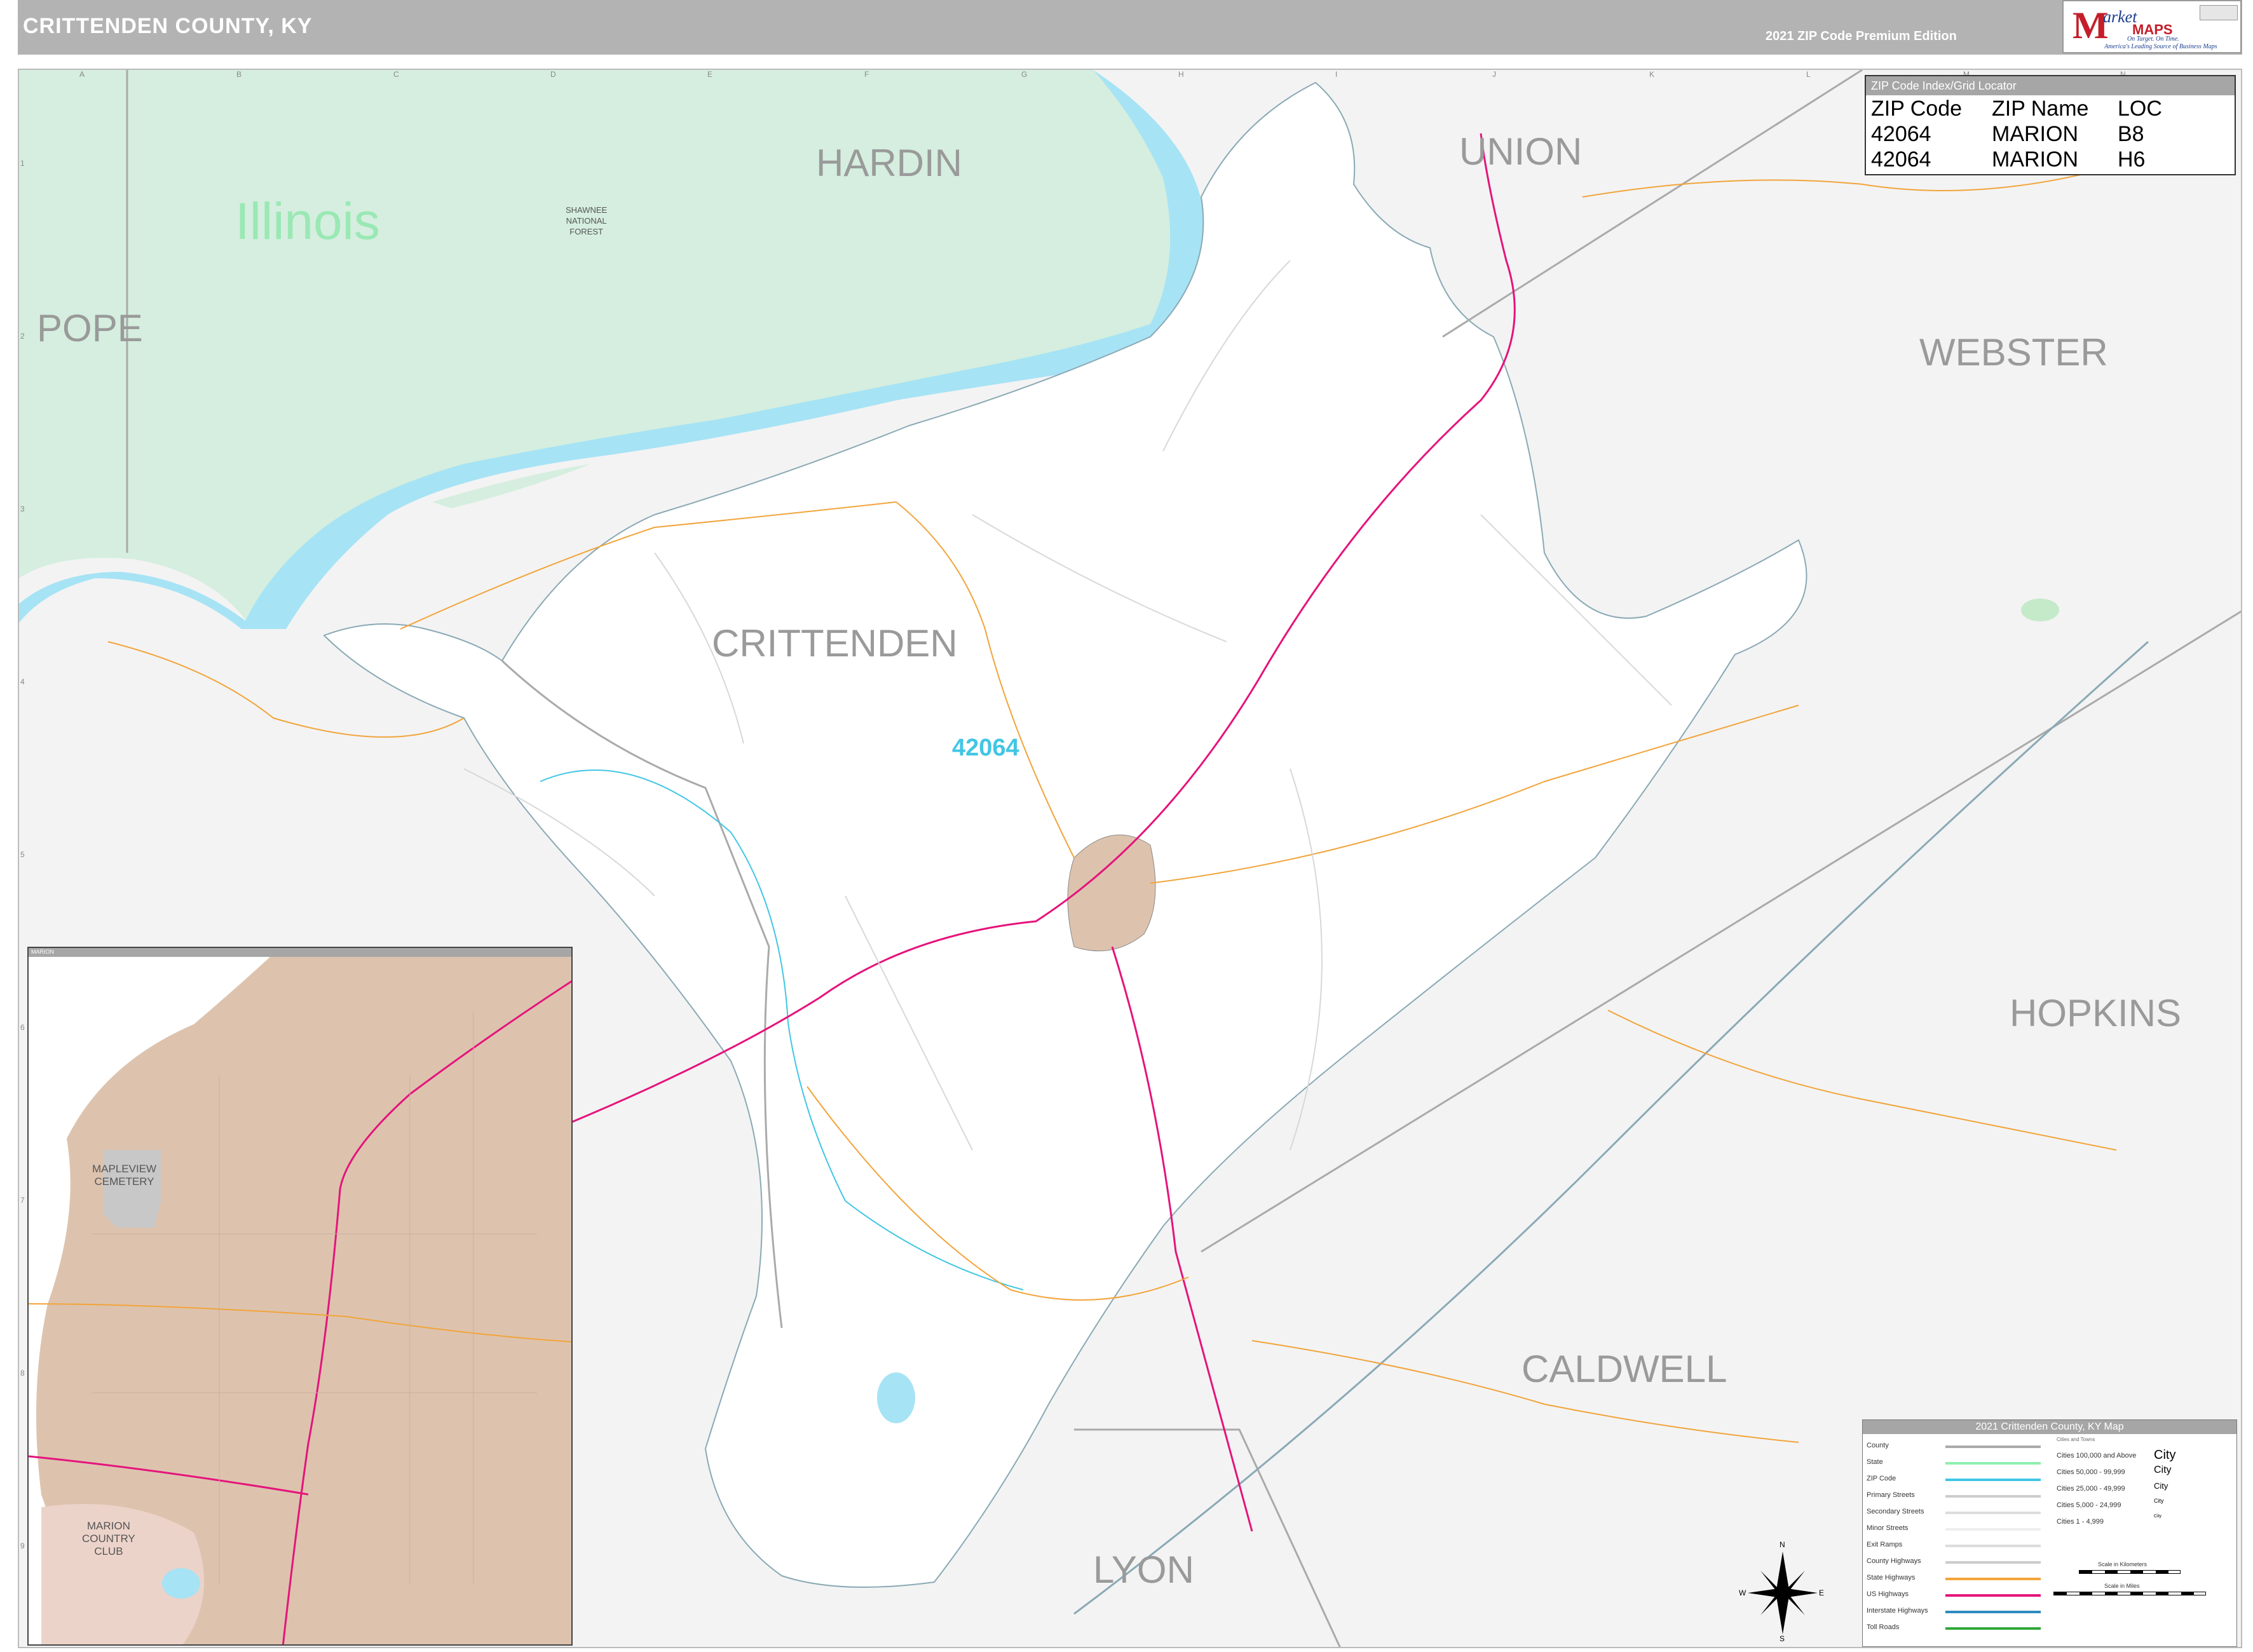  What do you see at coordinates (2097, 1455) in the screenshot?
I see `legend-population-label: Cities 100,000 and Above` at bounding box center [2097, 1455].